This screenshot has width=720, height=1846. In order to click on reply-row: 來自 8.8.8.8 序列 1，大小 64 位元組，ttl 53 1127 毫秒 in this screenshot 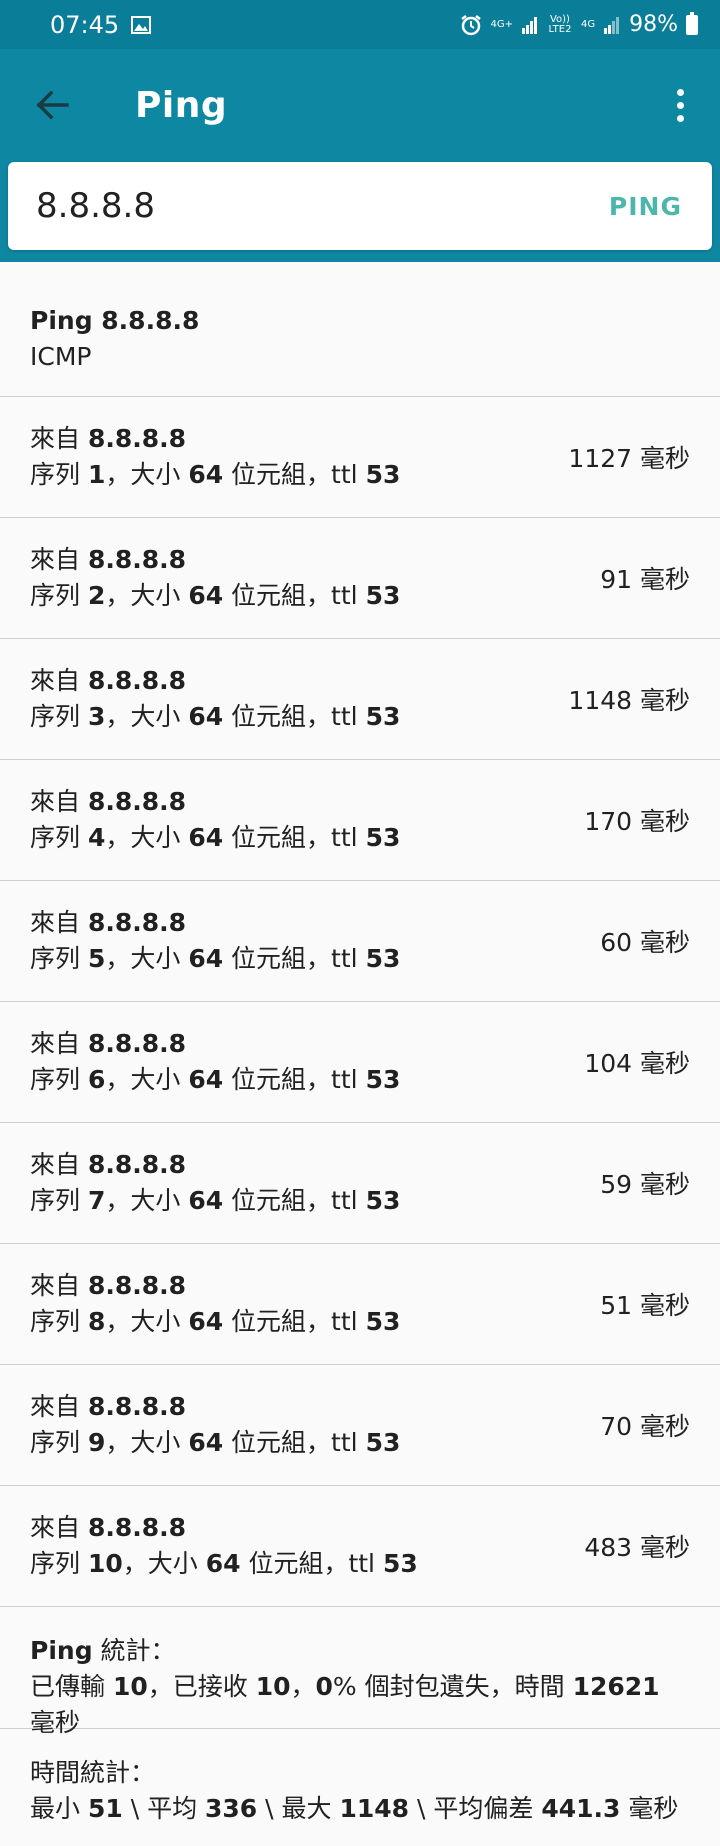, I will do `click(360, 457)`.